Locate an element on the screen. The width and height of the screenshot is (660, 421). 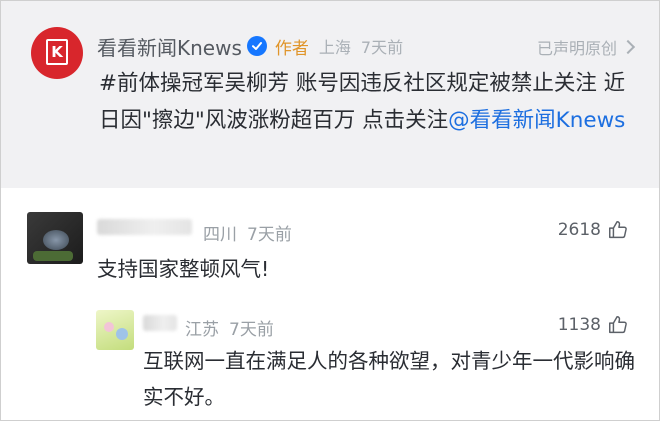
like-button: 2618 is located at coordinates (593, 230).